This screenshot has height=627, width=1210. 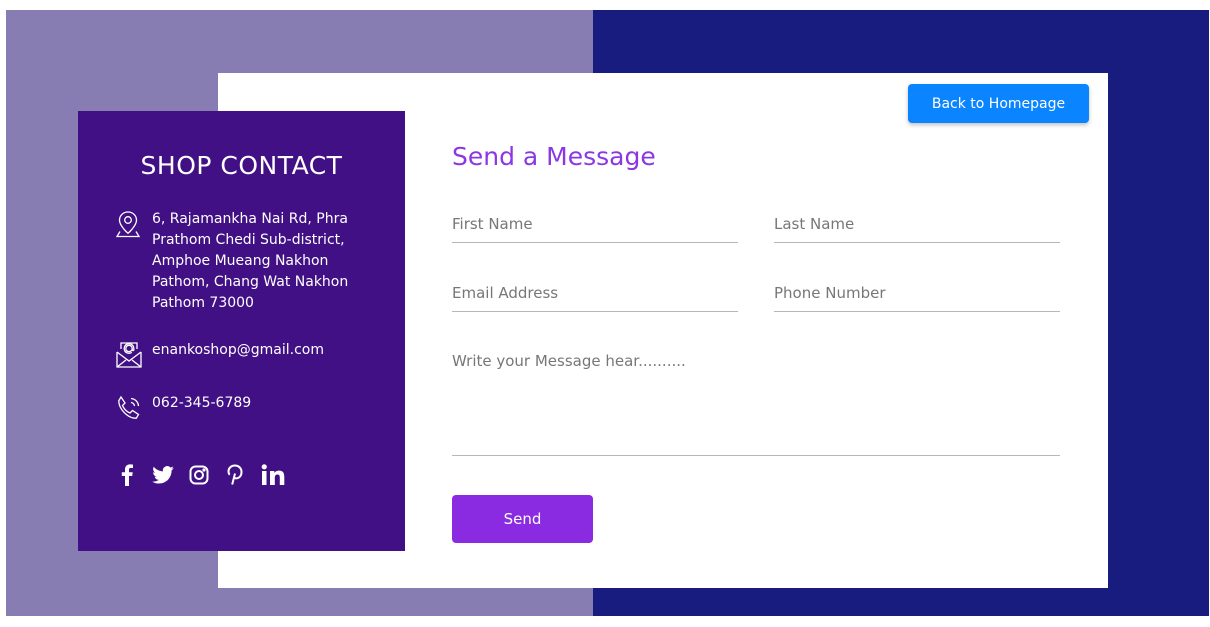 I want to click on first-name-input, so click(x=595, y=228).